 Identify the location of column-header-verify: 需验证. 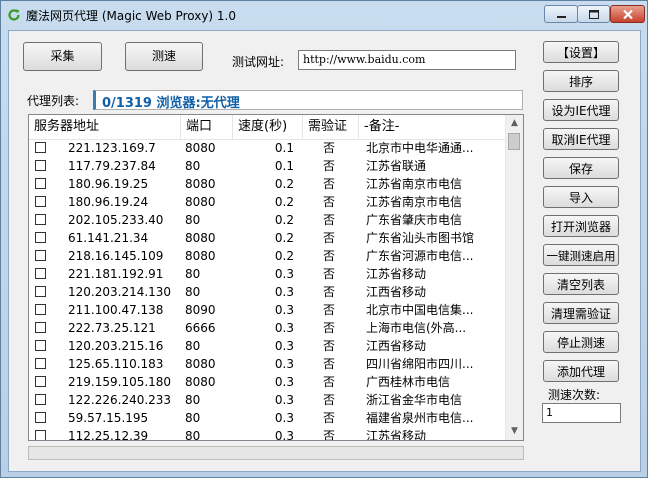
(331, 127).